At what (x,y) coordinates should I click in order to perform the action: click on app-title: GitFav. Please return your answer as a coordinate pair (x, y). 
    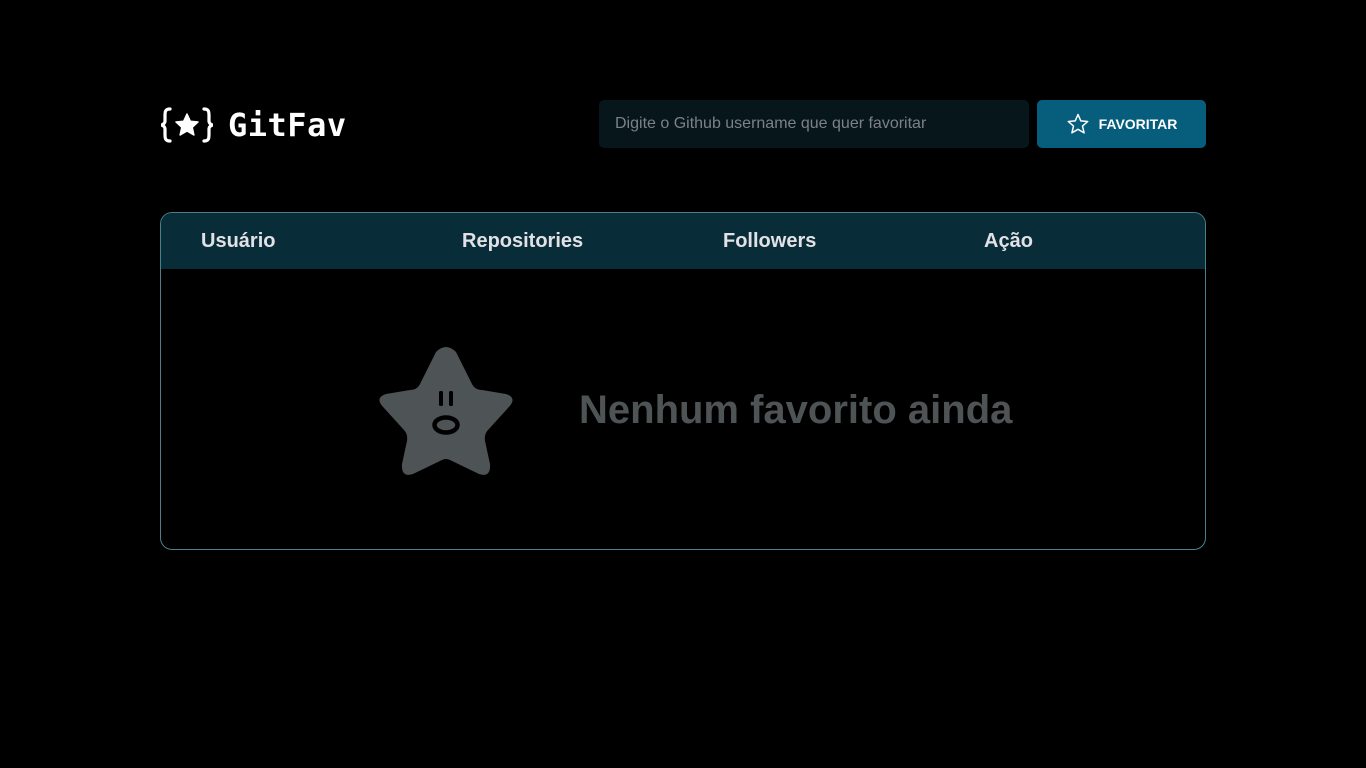
    Looking at the image, I should click on (287, 125).